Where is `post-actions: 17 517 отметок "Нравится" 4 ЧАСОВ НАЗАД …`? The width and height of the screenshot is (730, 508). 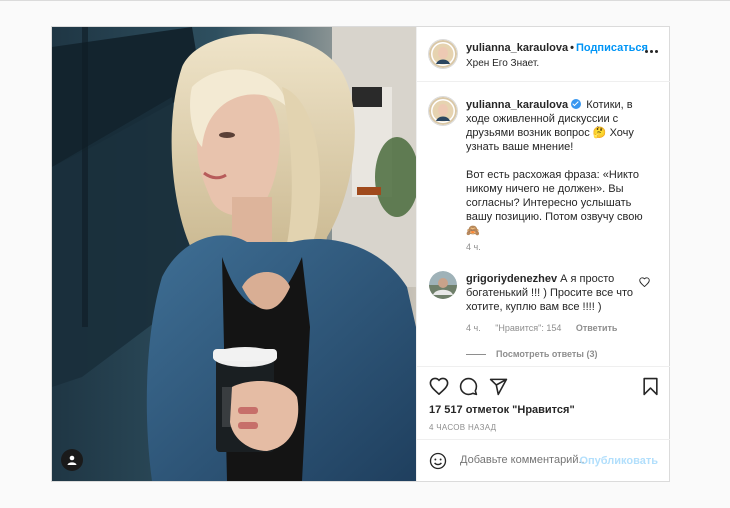 post-actions: 17 517 отметок "Нравится" 4 ЧАСОВ НАЗАД … is located at coordinates (543, 423).